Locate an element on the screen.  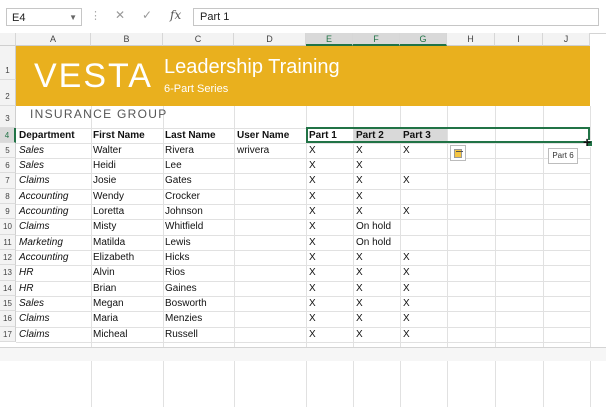
cell-last-name: Menzies is located at coordinates (183, 318).